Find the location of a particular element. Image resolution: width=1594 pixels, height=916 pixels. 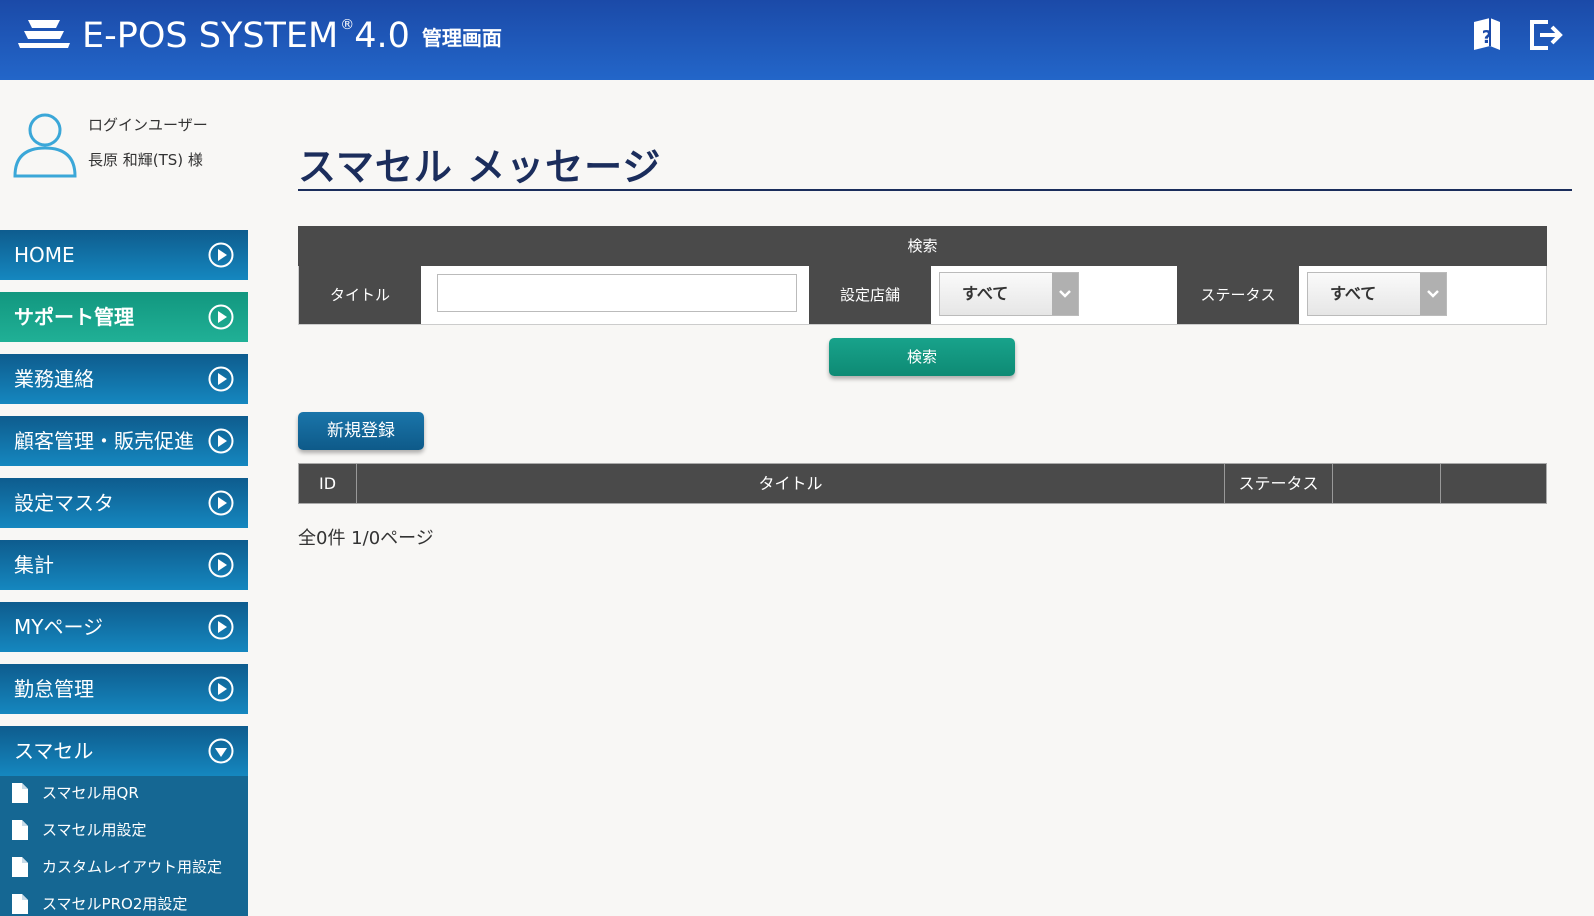

sidebar-item-label: 集計 is located at coordinates (34, 565).